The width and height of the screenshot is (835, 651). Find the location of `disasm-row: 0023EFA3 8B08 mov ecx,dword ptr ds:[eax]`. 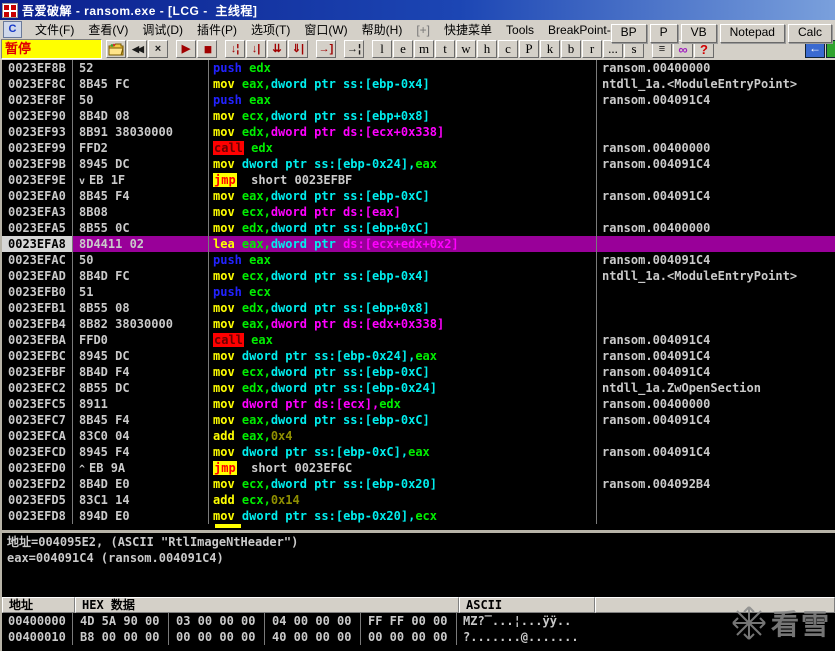

disasm-row: 0023EFA3 8B08 mov ecx,dword ptr ds:[eax] is located at coordinates (418, 212).